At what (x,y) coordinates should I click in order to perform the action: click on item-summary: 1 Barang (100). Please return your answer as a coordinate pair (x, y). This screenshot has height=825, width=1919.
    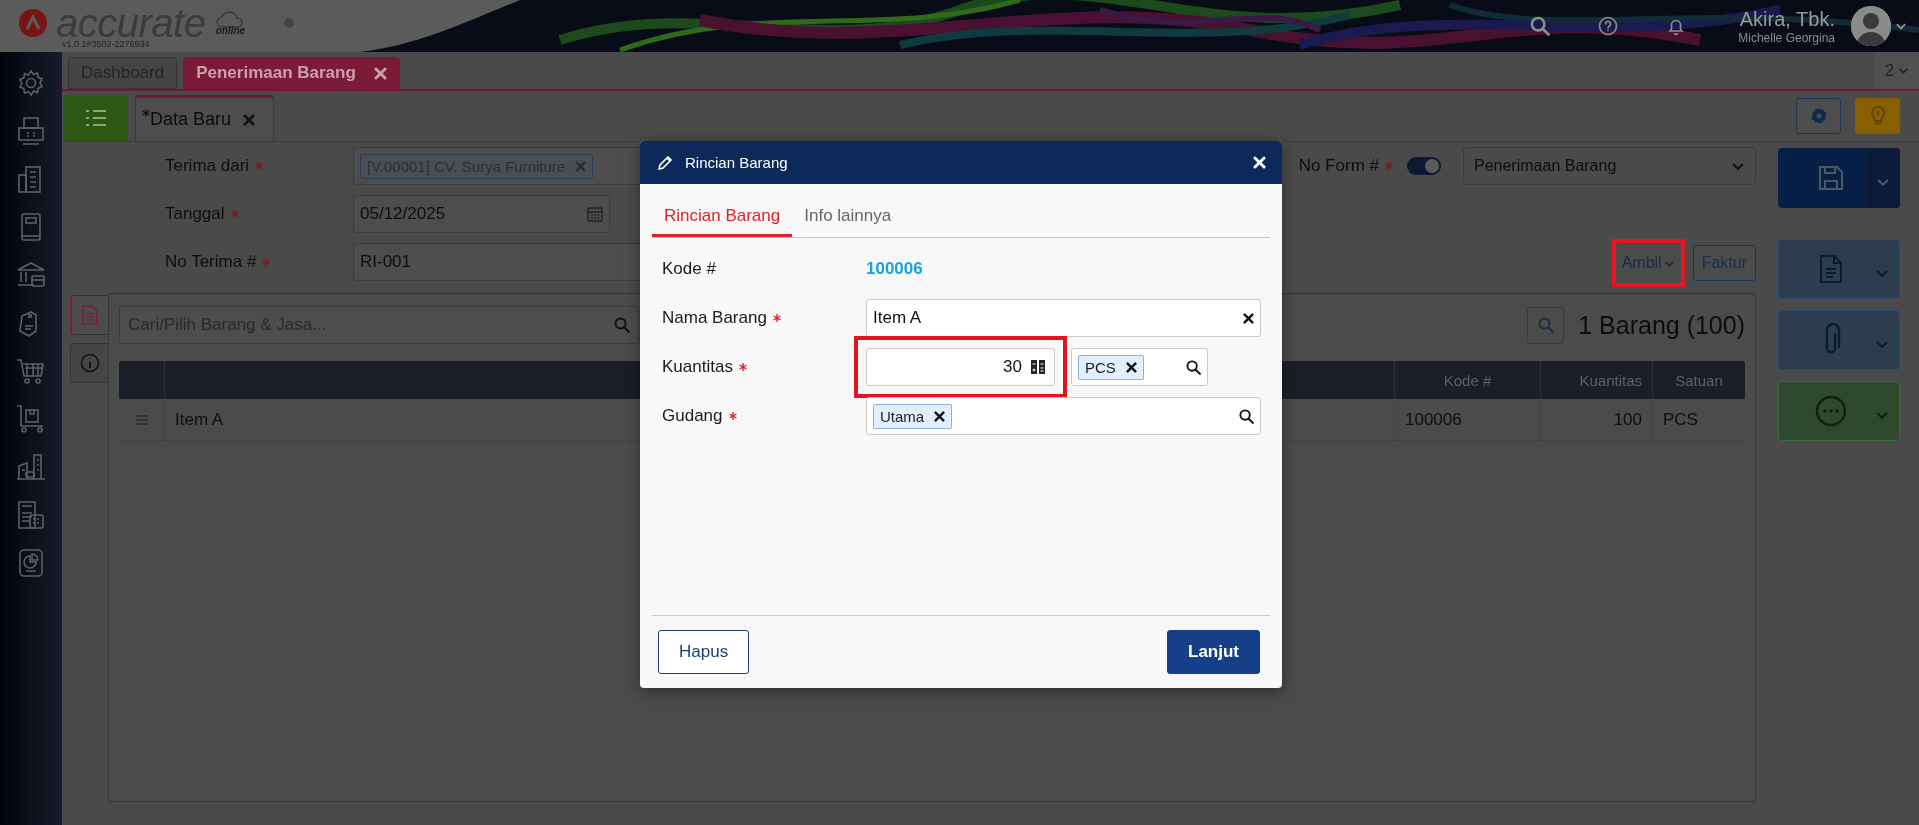
    Looking at the image, I should click on (1661, 325).